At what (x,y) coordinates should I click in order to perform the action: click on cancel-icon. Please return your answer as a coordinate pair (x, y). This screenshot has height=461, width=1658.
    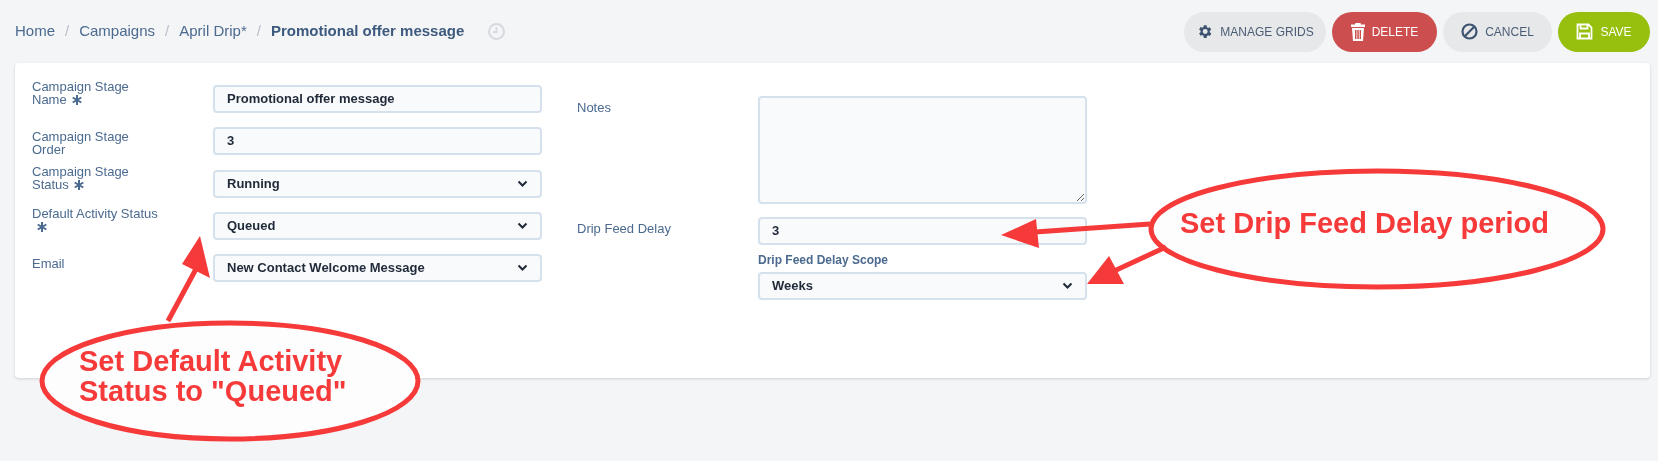
    Looking at the image, I should click on (1470, 31).